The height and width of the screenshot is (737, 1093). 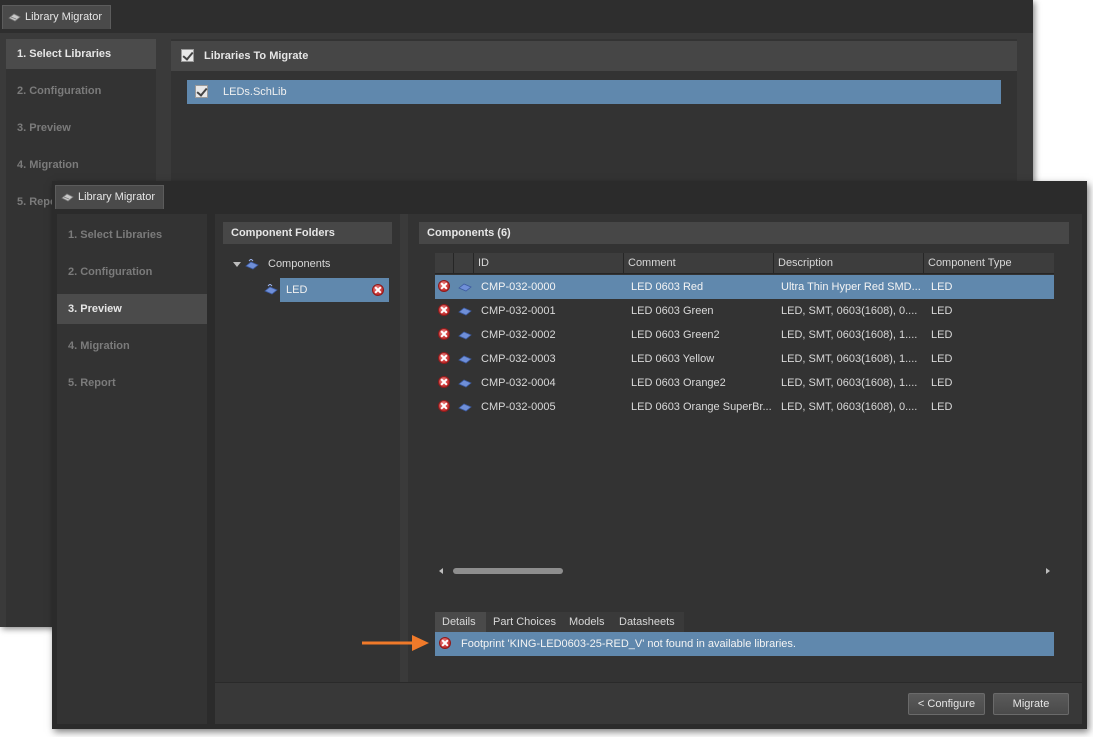 What do you see at coordinates (667, 287) in the screenshot?
I see `cell-comment: LED 0603 Red` at bounding box center [667, 287].